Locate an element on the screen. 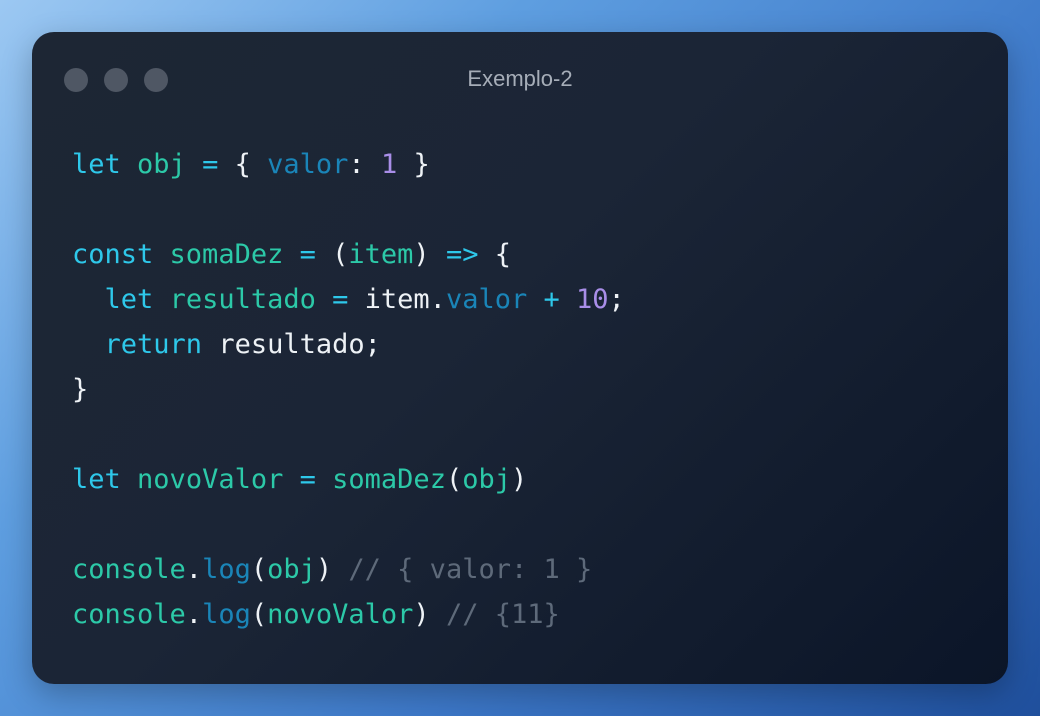 This screenshot has width=1040, height=716. window-titlebar: Exemplo-2 is located at coordinates (520, 80).